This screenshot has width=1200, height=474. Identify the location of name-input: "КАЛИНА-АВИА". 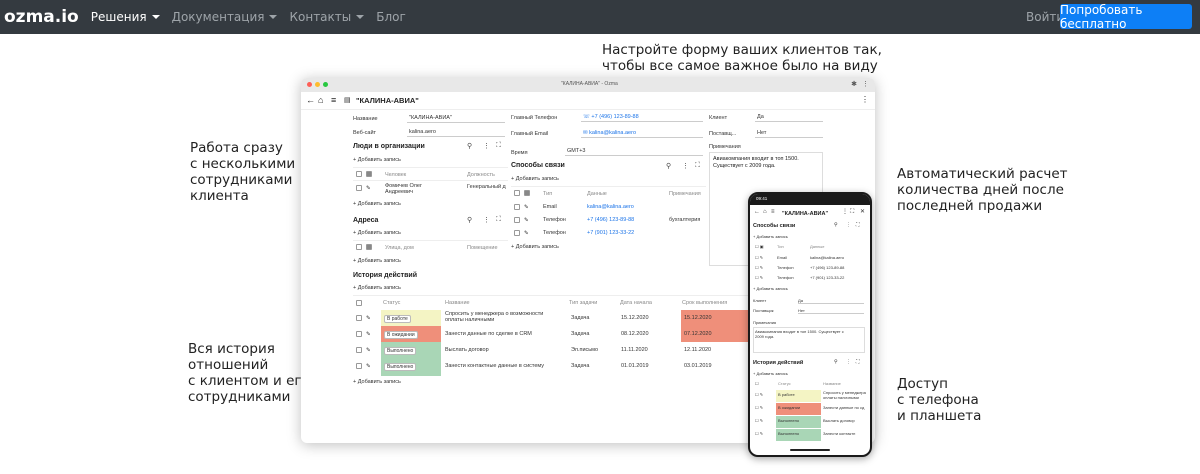
(456, 118).